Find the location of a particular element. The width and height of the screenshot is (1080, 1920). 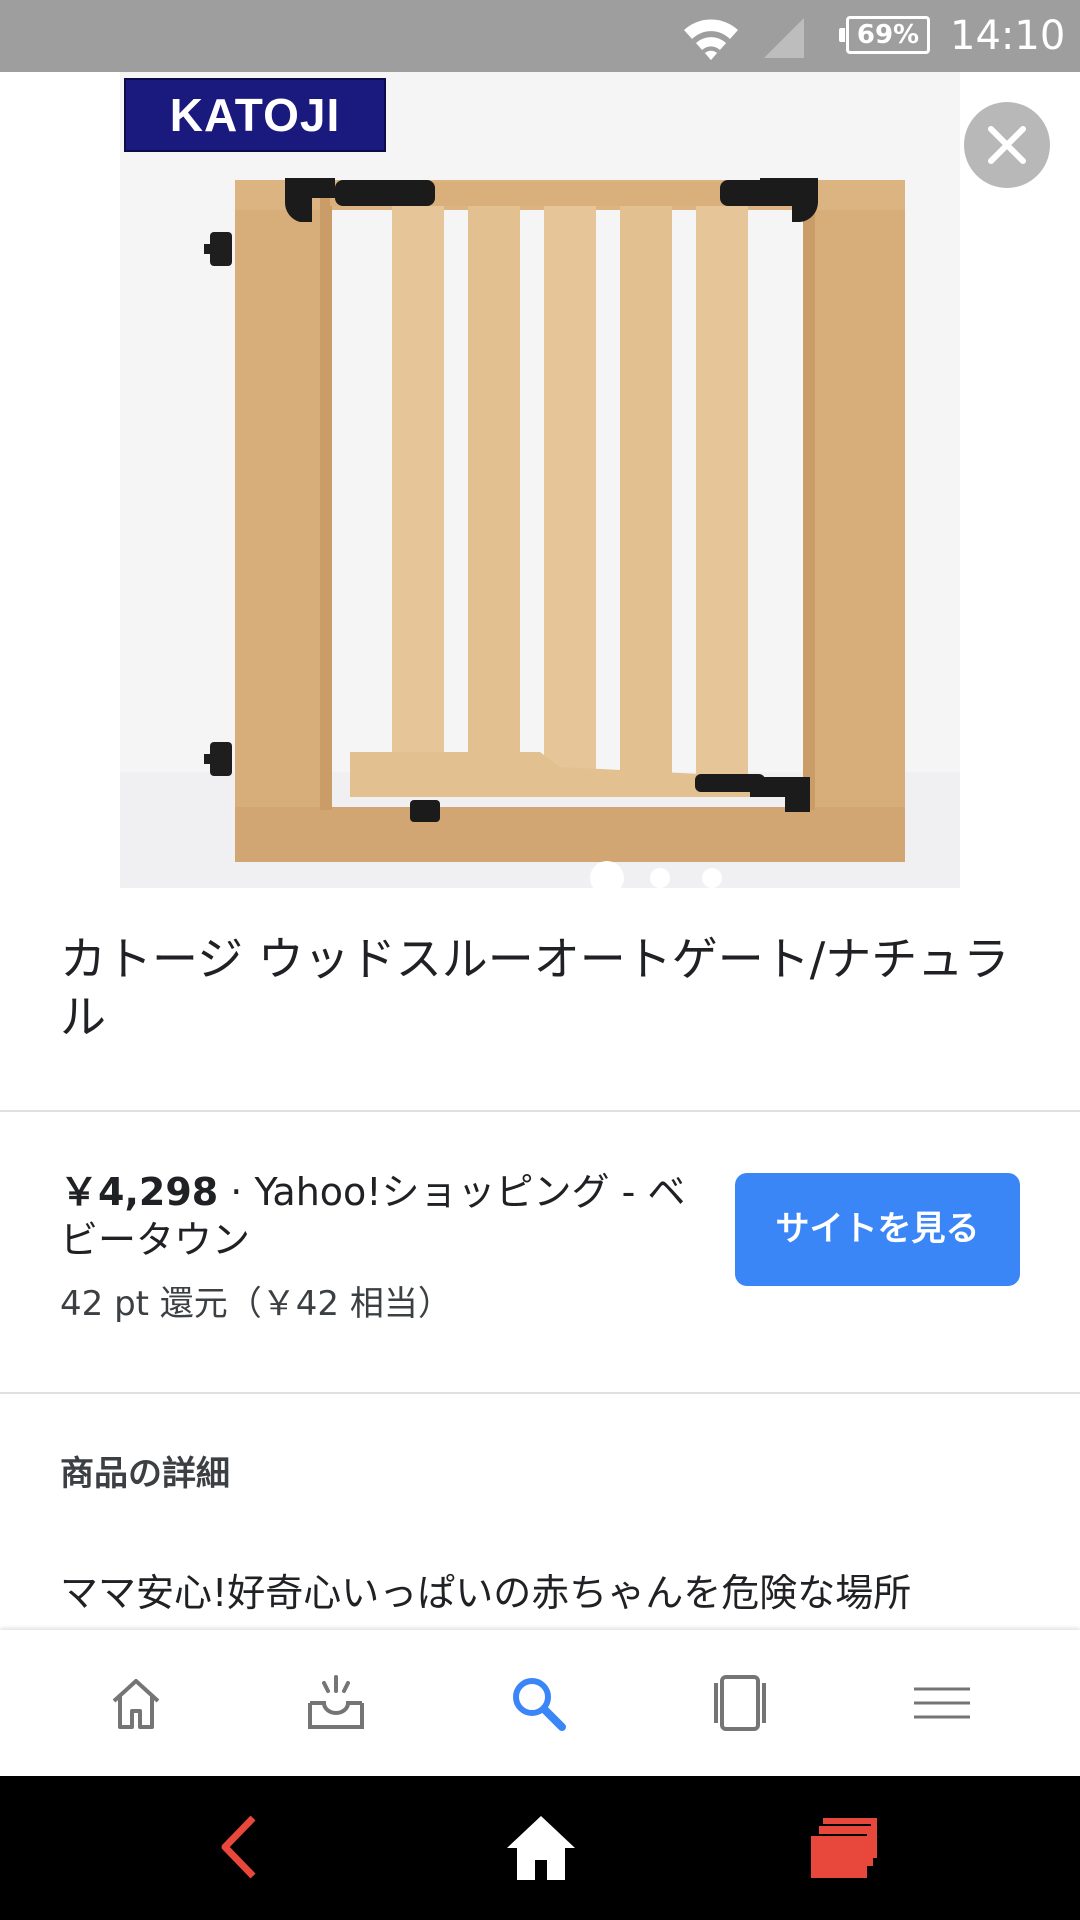

nav-home is located at coordinates (136, 1703).